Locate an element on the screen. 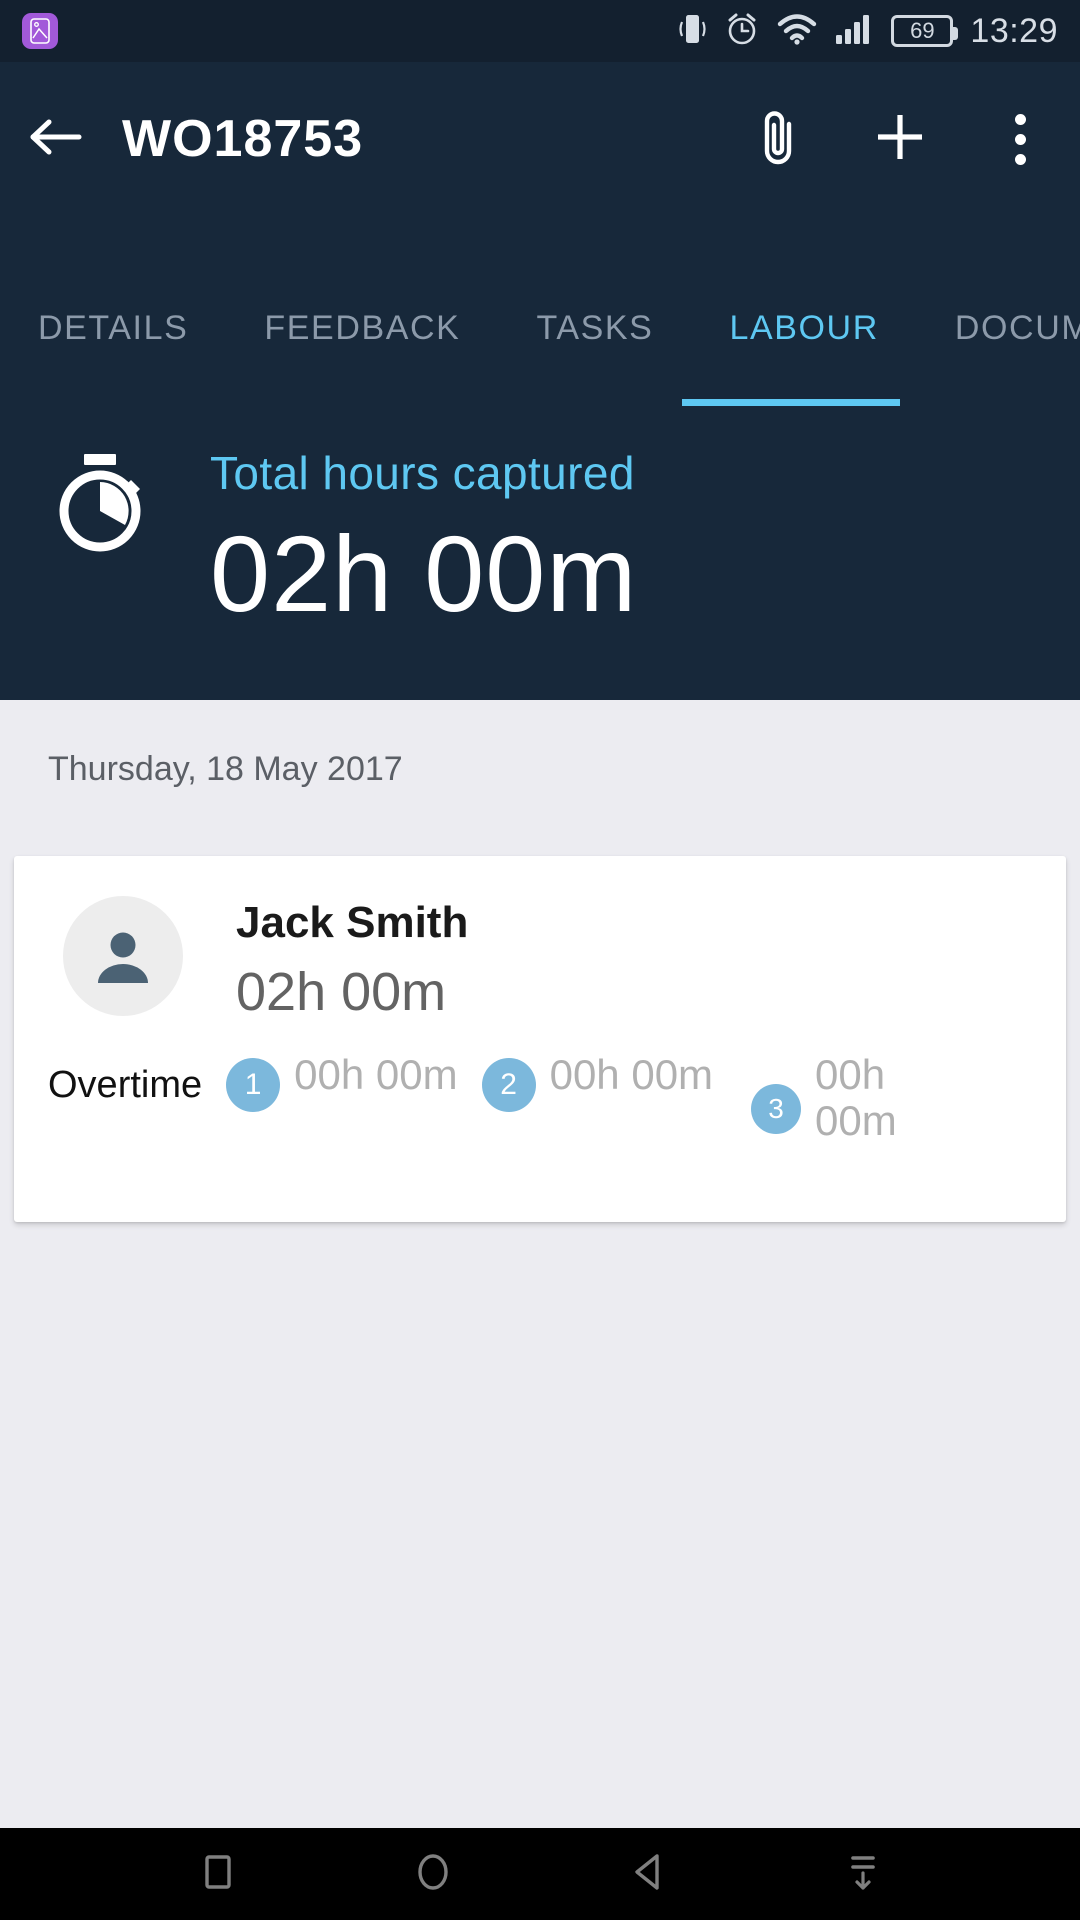 This screenshot has height=1920, width=1080. tab-bar: DETAILS FEEDBACK TASKS LABOUR DOCUME is located at coordinates (540, 311).